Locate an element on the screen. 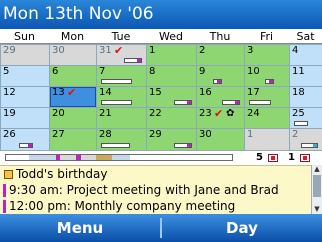 The width and height of the screenshot is (322, 242). day-number: 27 is located at coordinates (58, 134).